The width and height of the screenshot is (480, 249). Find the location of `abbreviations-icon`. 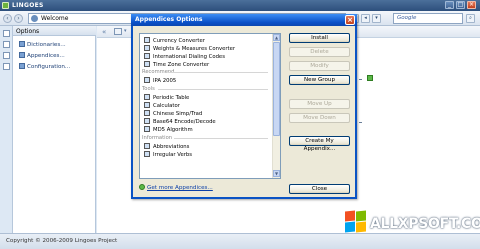

abbreviations-icon is located at coordinates (147, 146).